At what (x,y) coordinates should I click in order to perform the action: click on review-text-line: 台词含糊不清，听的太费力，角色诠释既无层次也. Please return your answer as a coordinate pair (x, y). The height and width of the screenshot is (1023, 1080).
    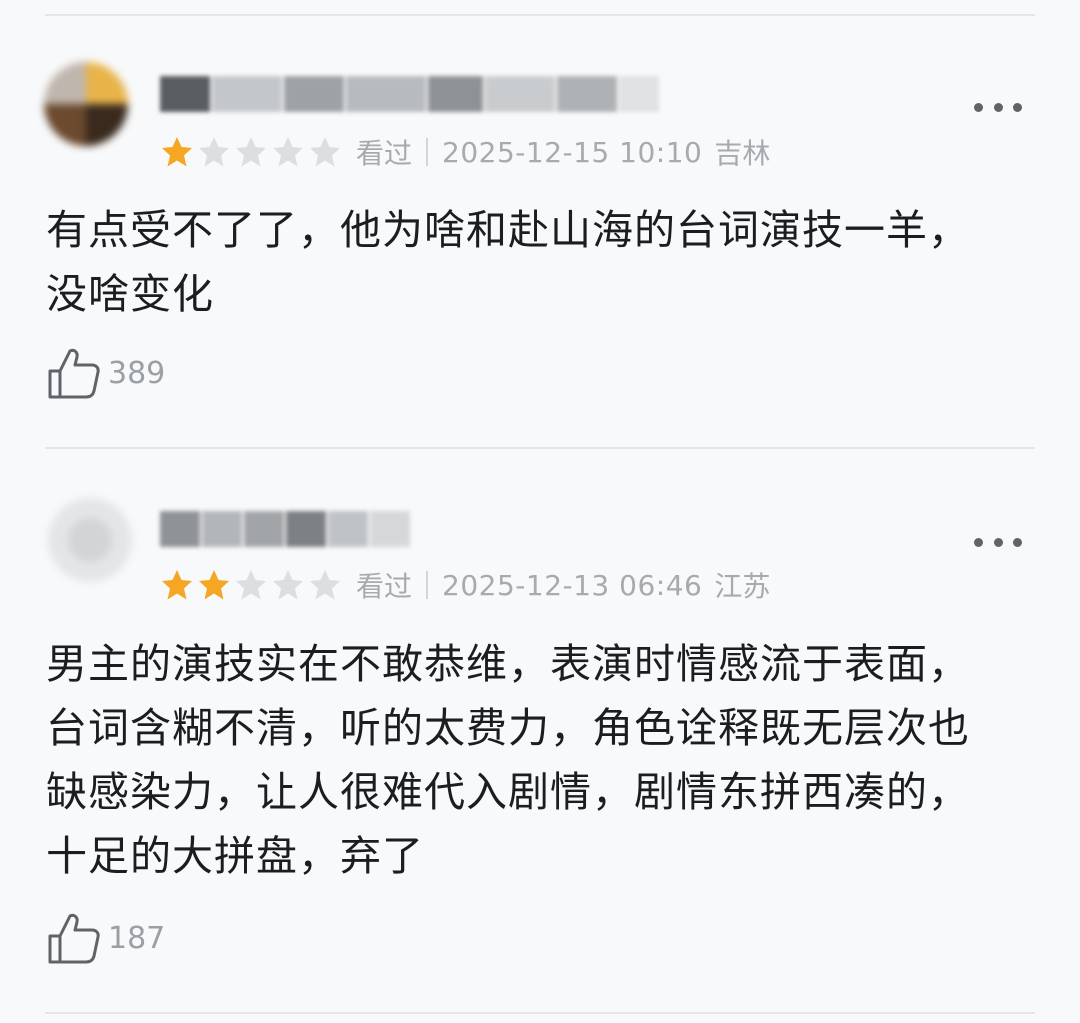
    Looking at the image, I should click on (508, 728).